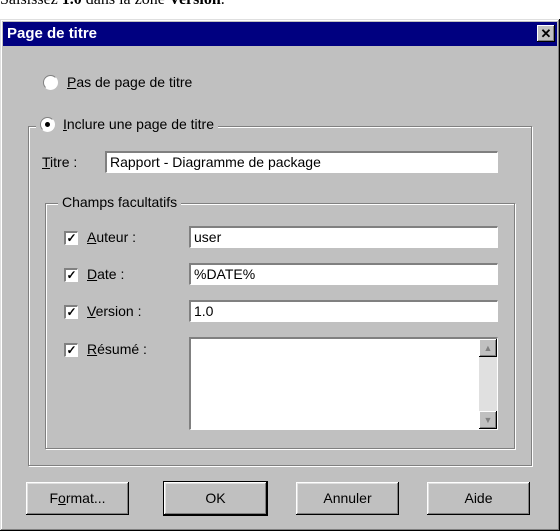 This screenshot has height=531, width=560. Describe the element at coordinates (71, 238) in the screenshot. I see `author-checkbox: ✓` at that location.